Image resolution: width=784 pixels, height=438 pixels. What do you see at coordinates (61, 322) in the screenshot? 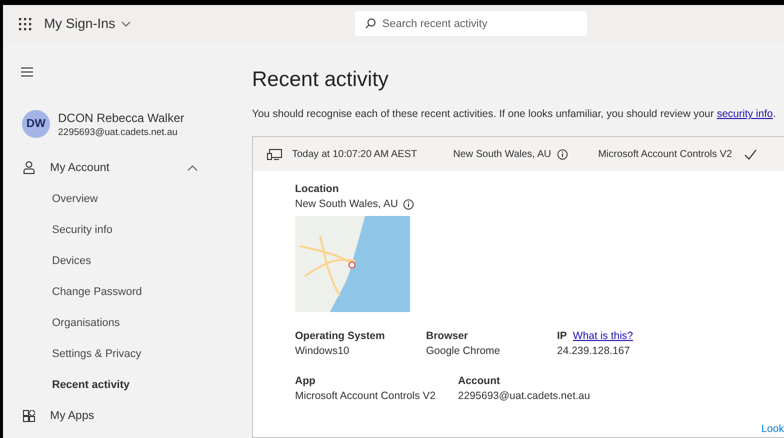
I see `nav-item: Organisations` at bounding box center [61, 322].